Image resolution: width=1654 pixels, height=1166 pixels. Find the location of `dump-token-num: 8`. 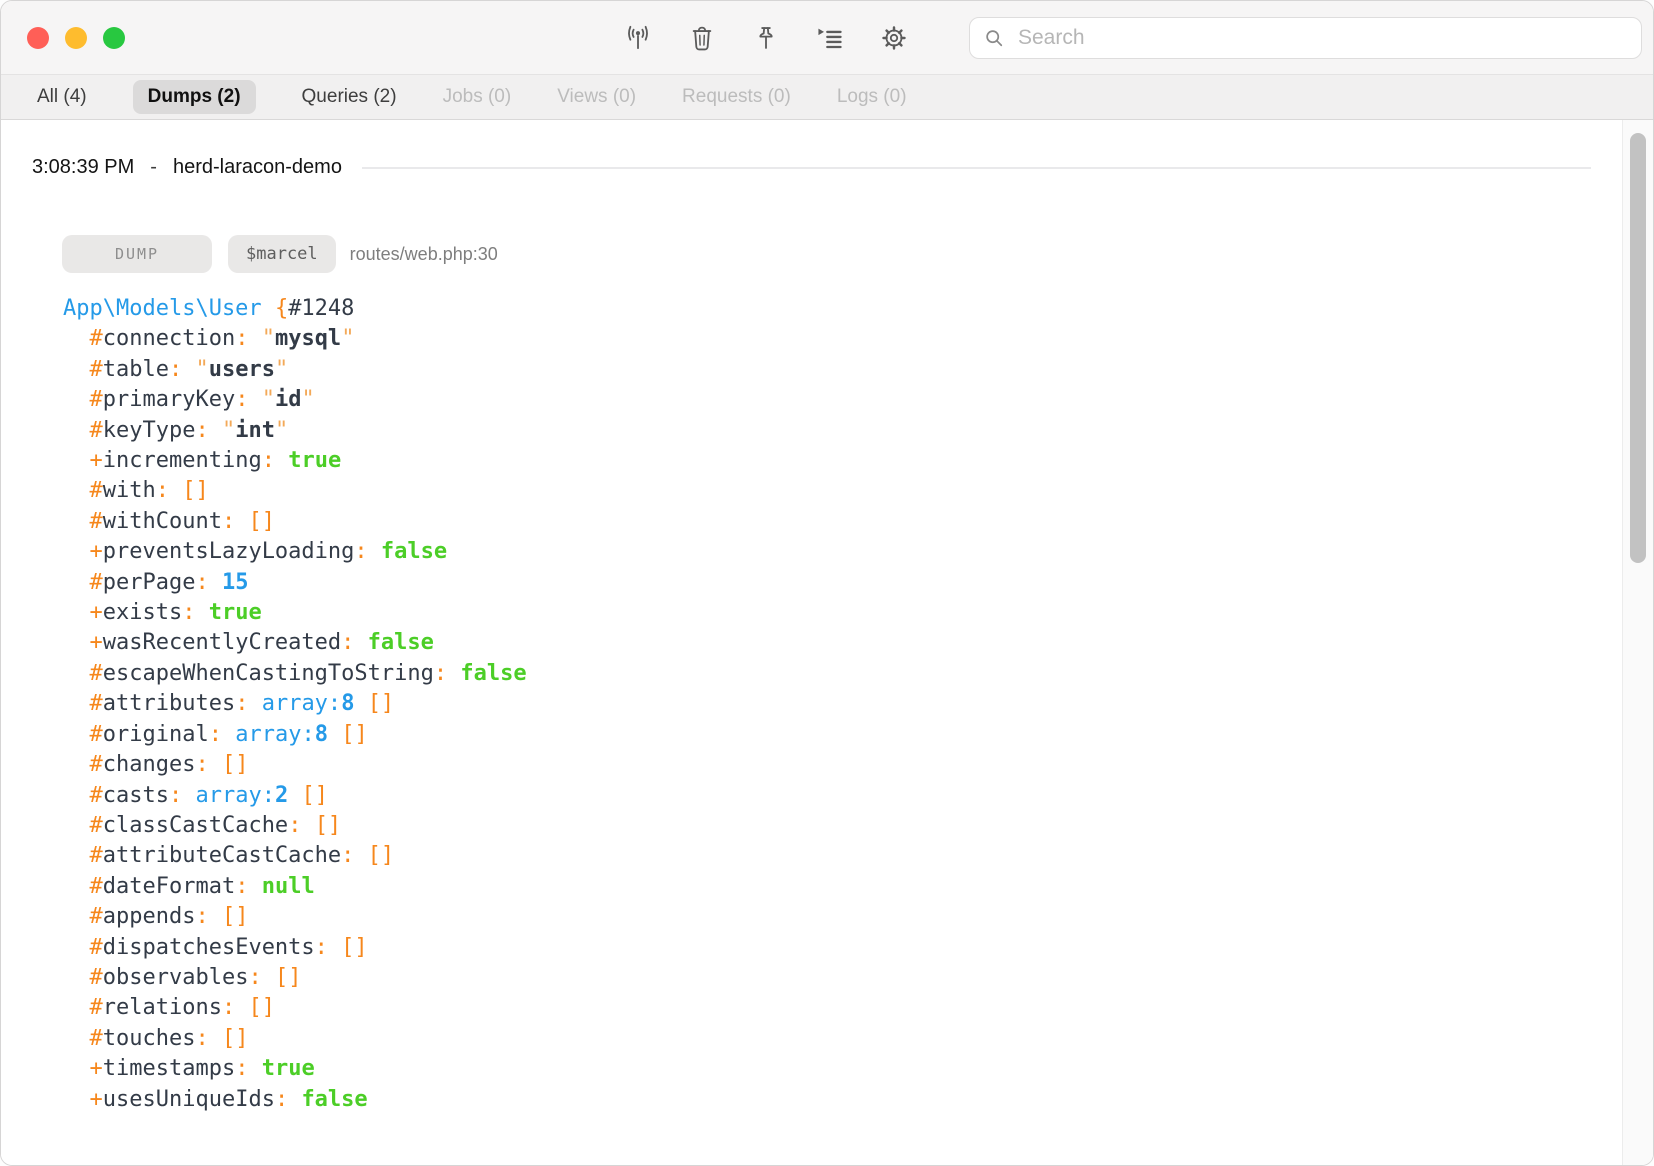

dump-token-num: 8 is located at coordinates (321, 734).